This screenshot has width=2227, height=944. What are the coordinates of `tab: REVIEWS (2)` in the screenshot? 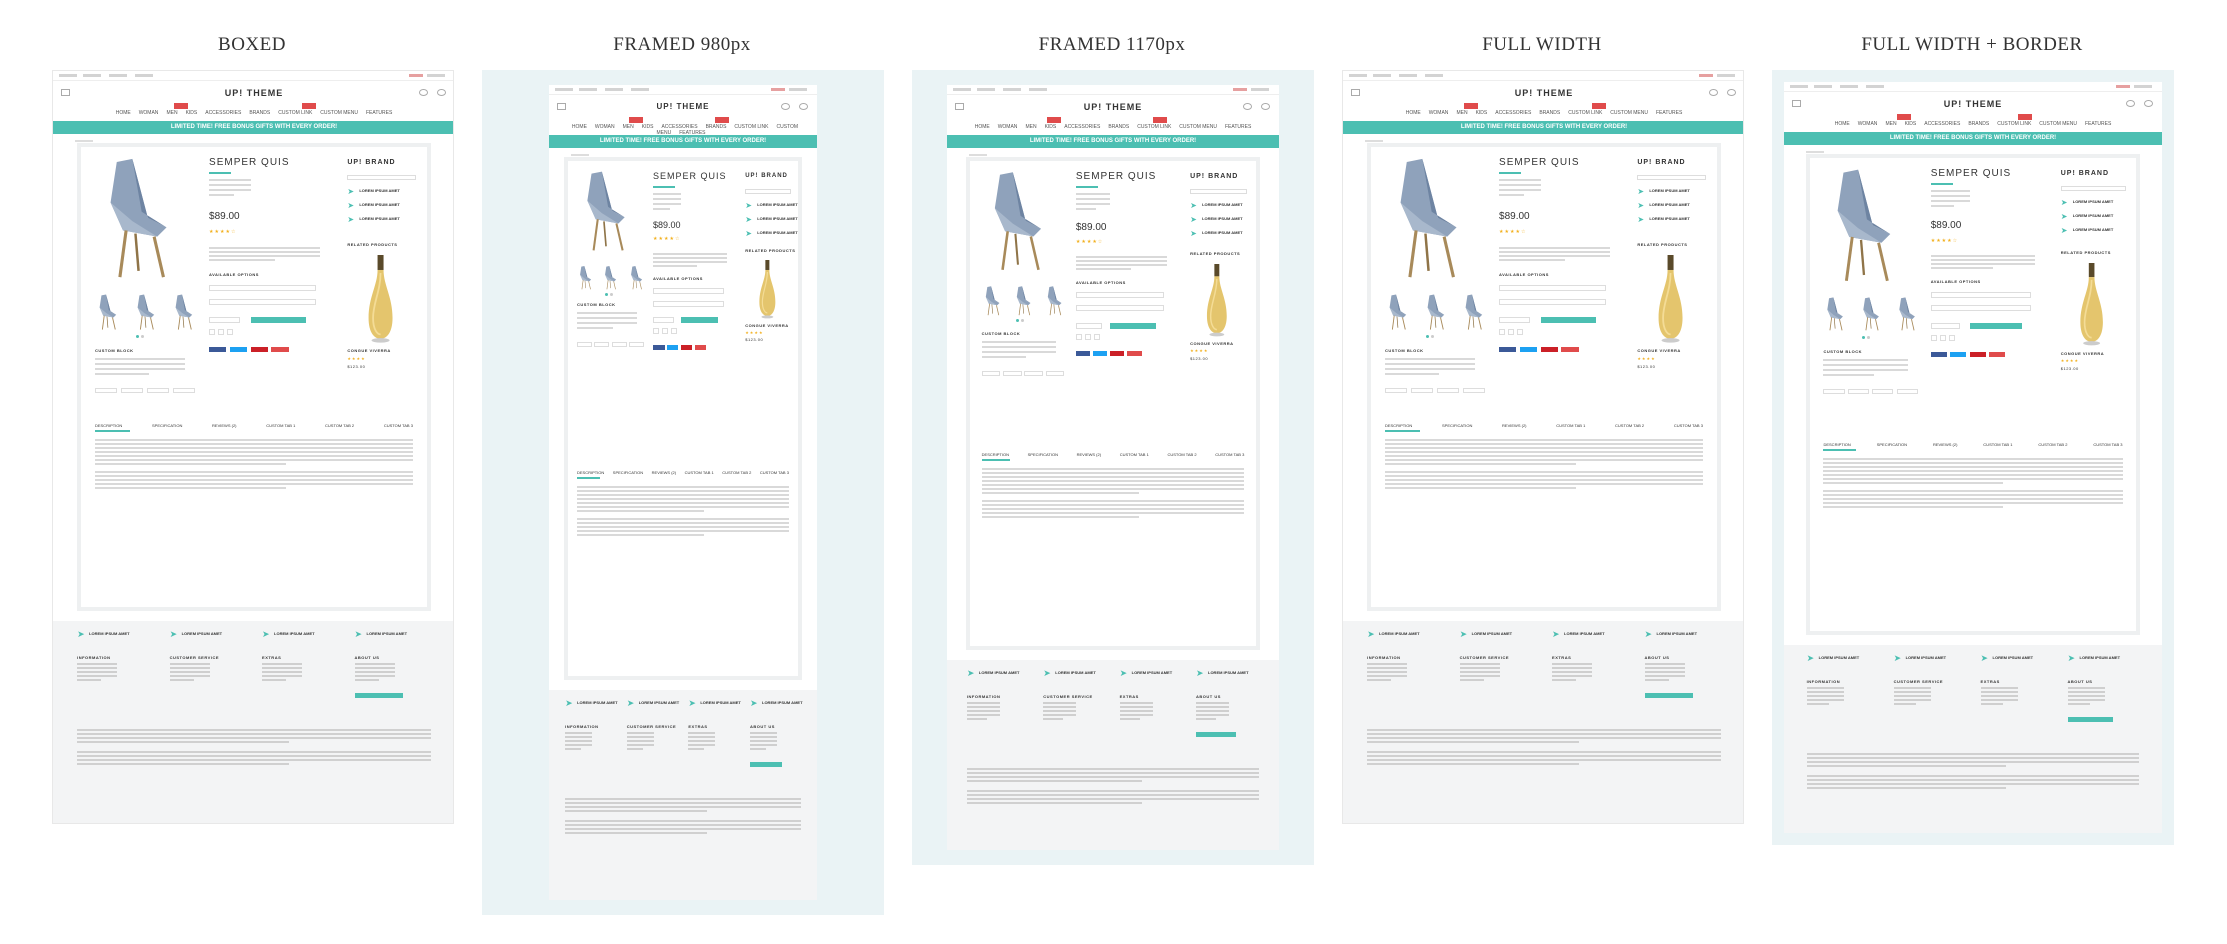 It's located at (224, 425).